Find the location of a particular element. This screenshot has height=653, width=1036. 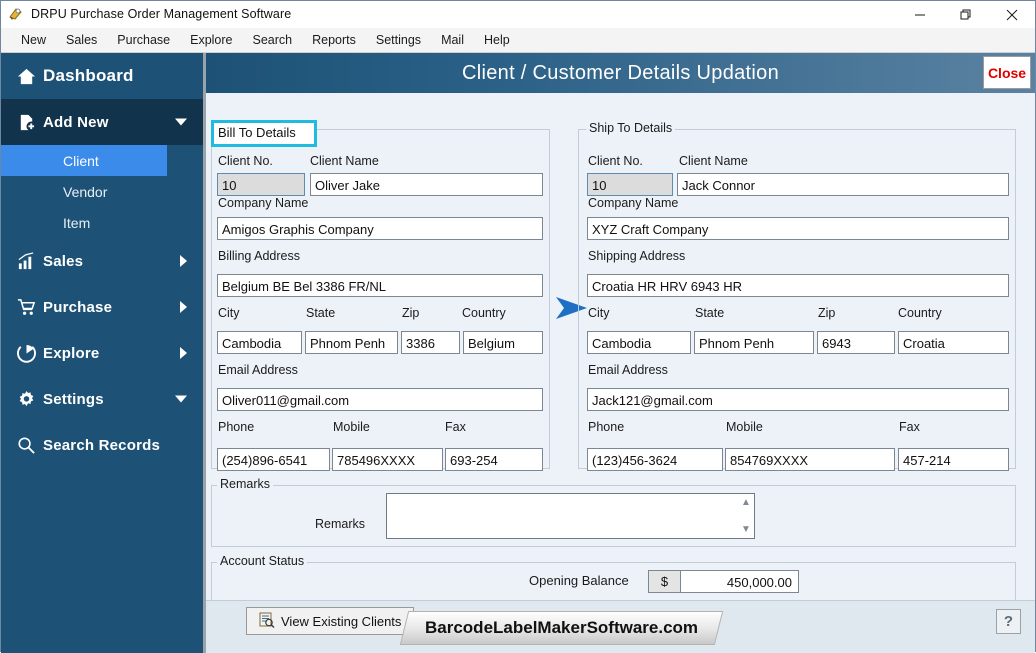

sidebar-item-settings: Settings is located at coordinates (102, 399).